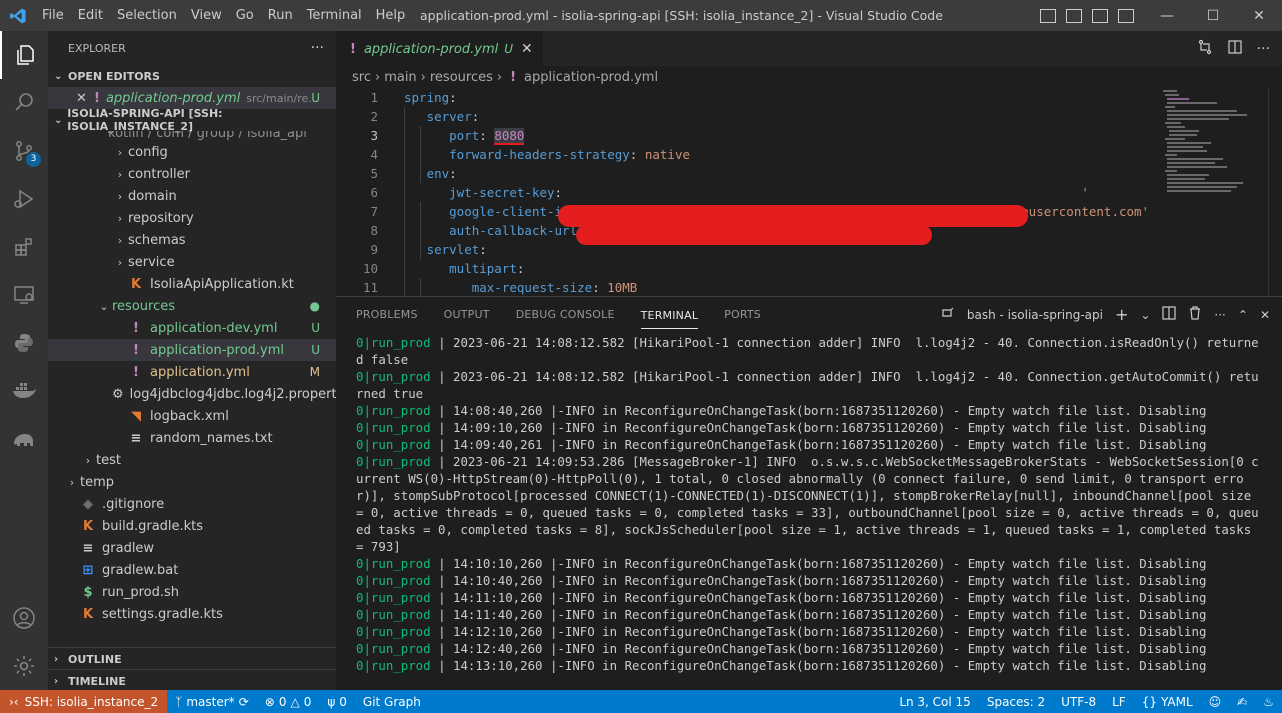  I want to click on extensions-icon, so click(24, 247).